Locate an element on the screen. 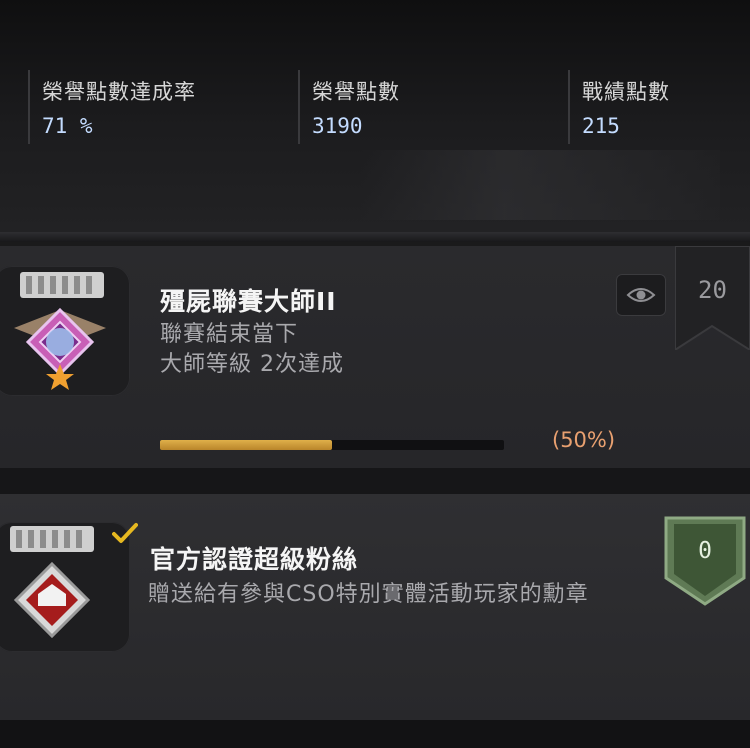  bottom-edge is located at coordinates (375, 734).